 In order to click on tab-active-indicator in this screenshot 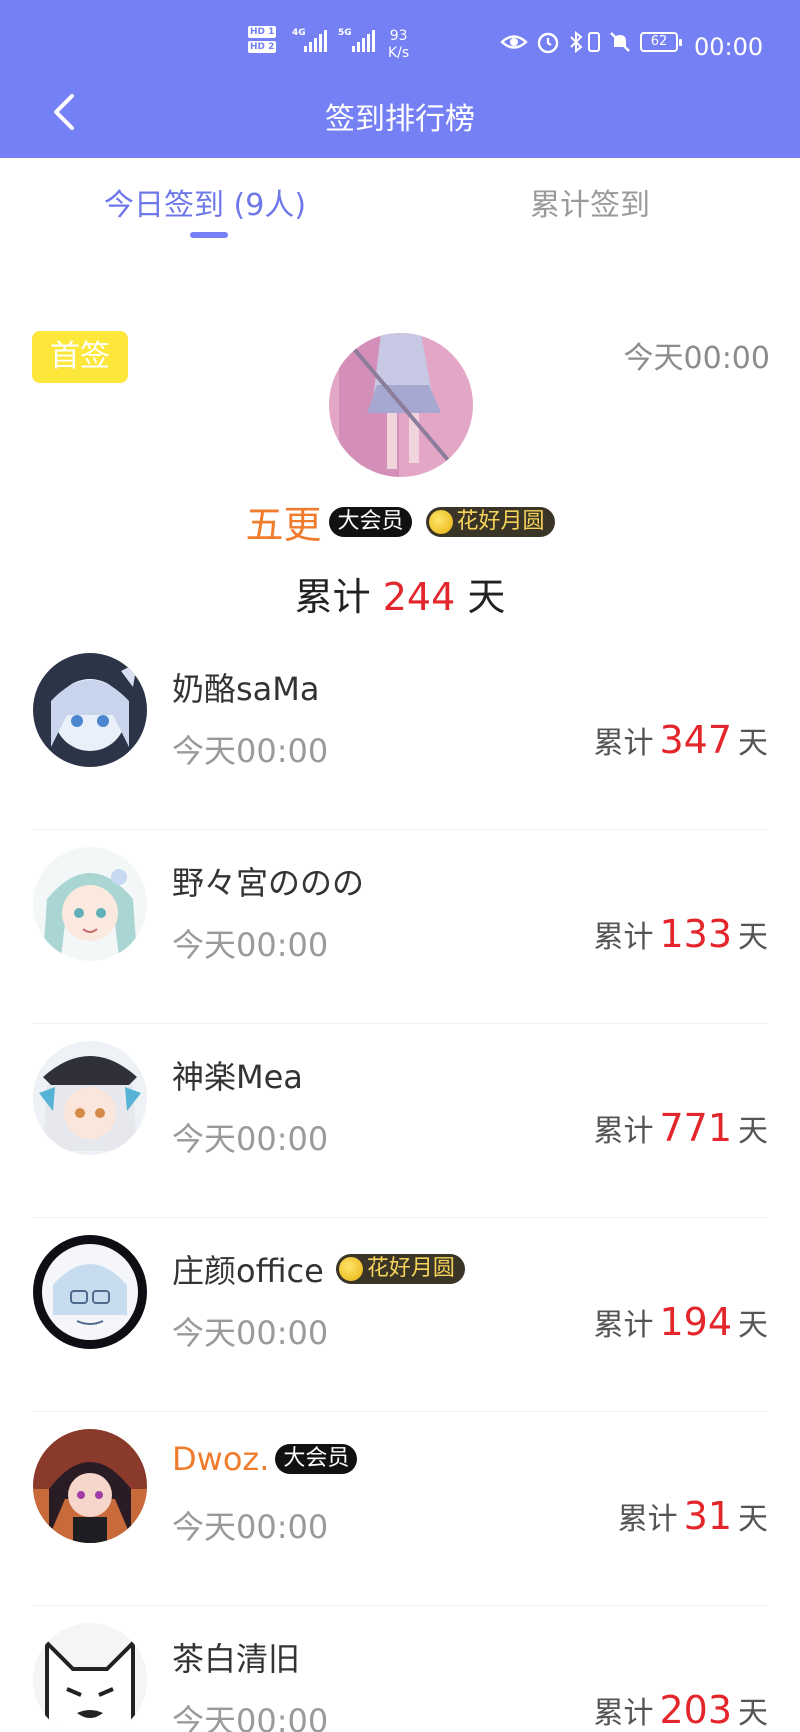, I will do `click(209, 235)`.